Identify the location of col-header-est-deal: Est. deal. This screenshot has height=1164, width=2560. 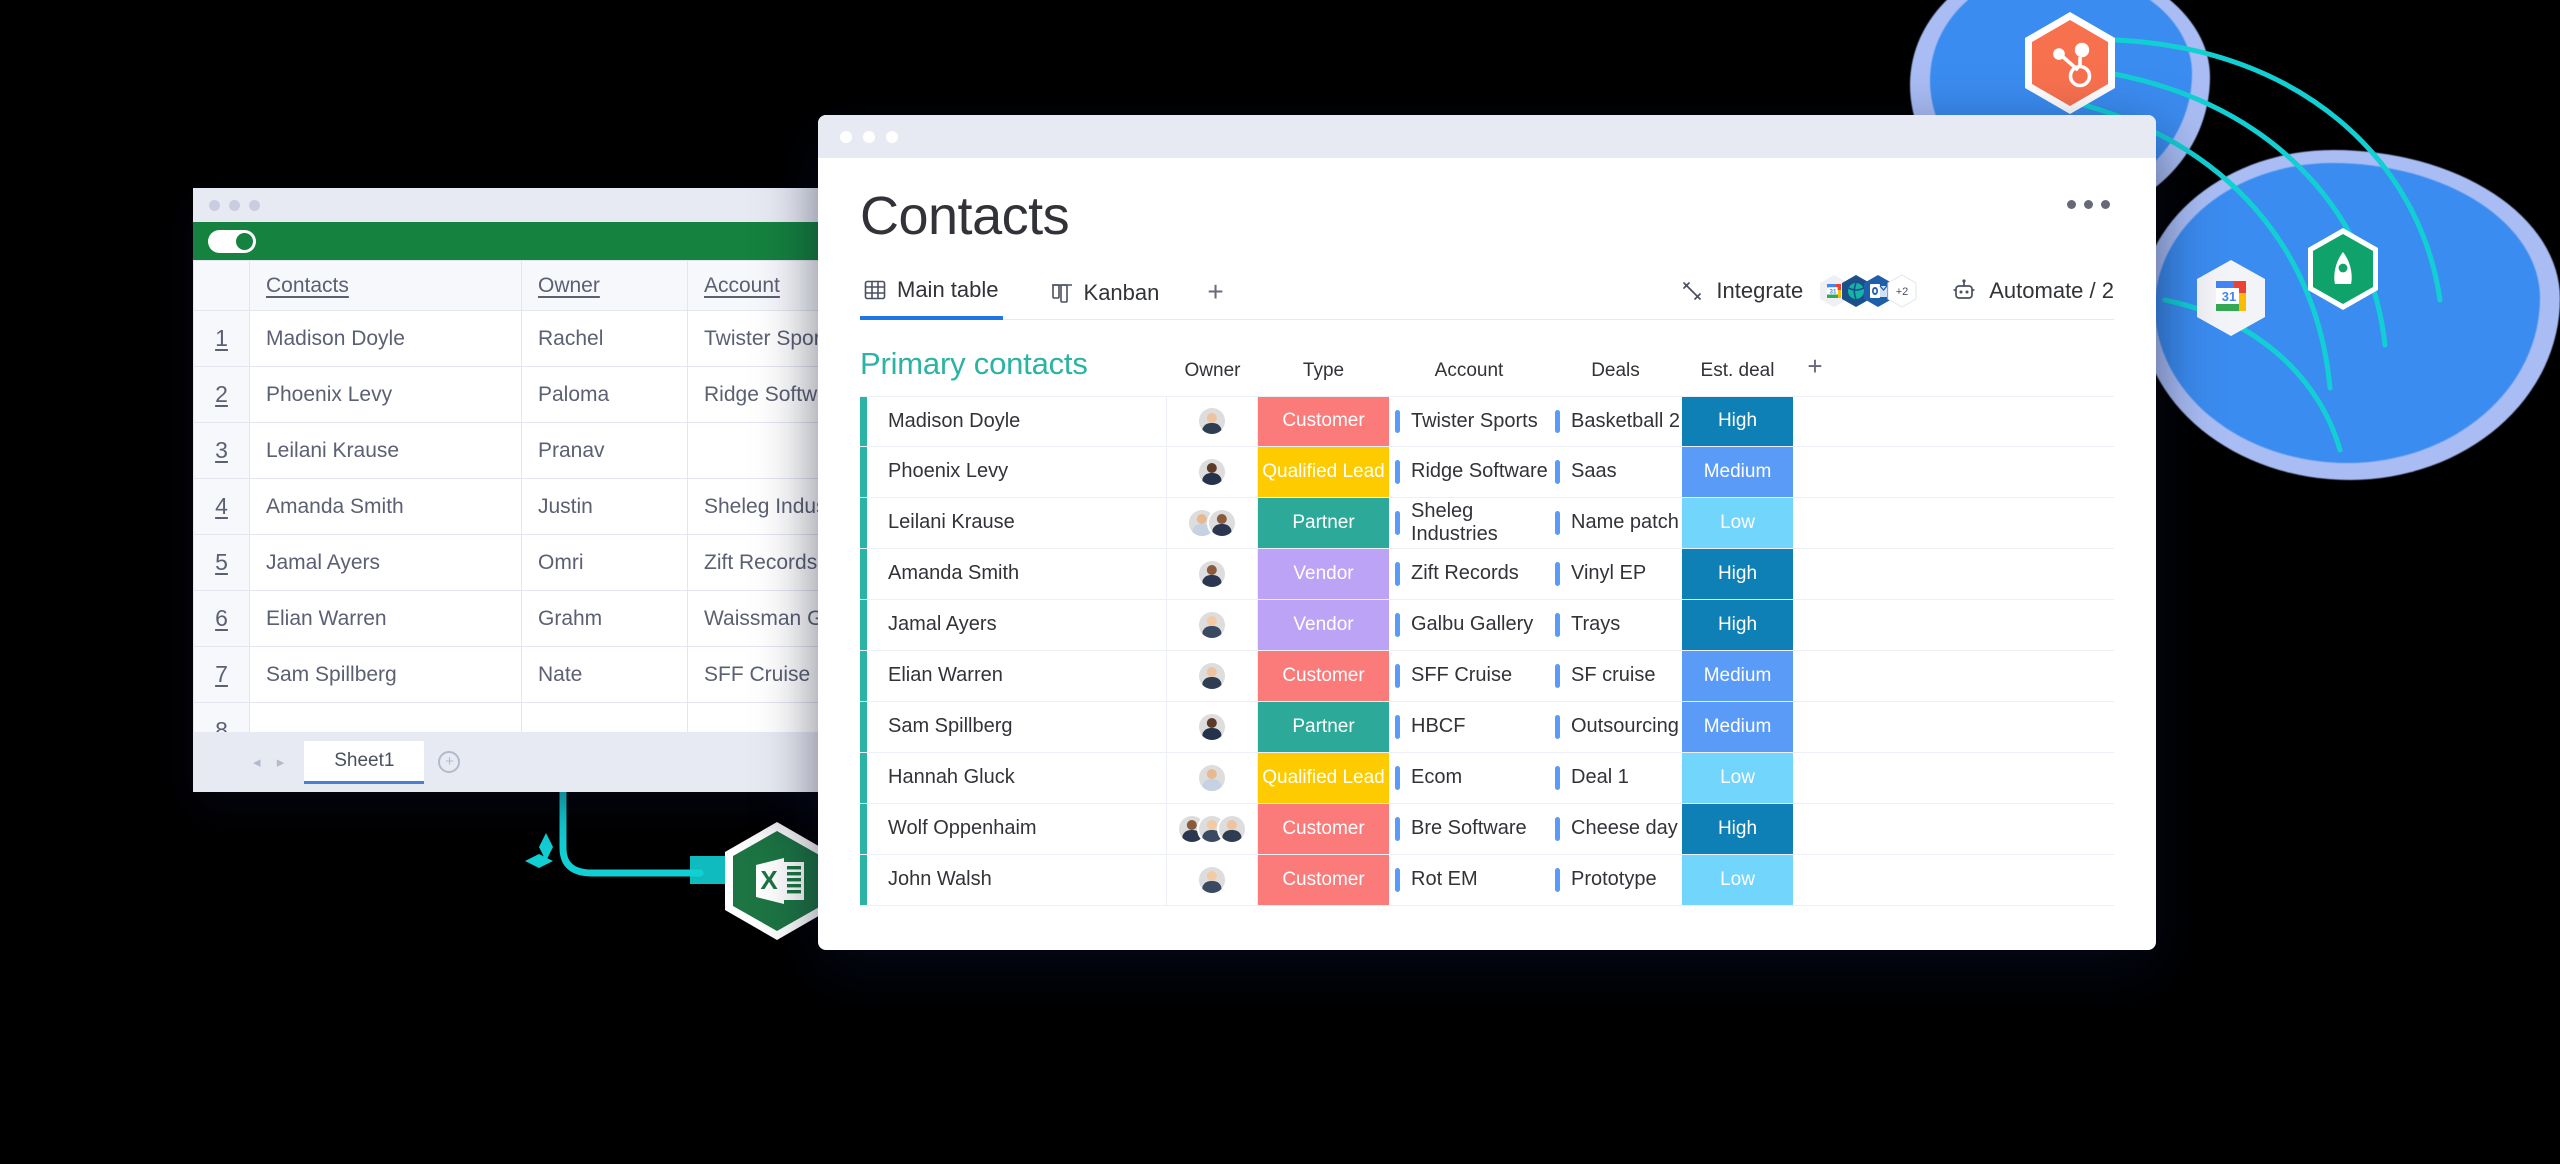
(1737, 371).